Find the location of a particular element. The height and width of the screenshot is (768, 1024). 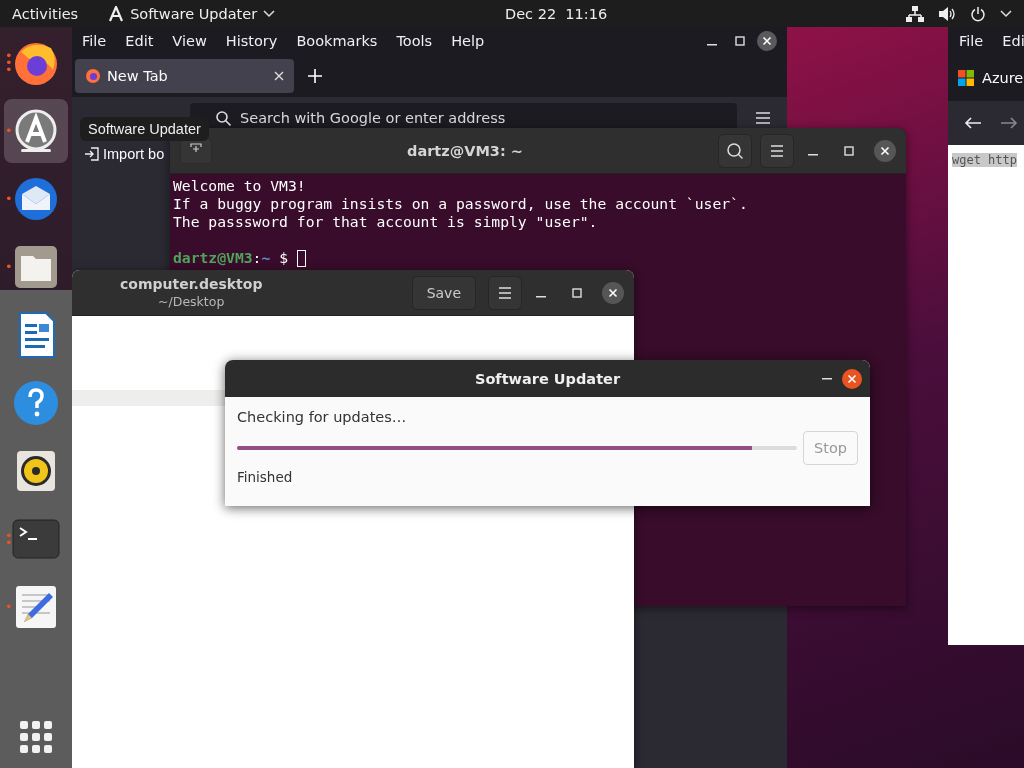

window-title: computer.desktop is located at coordinates (191, 284).